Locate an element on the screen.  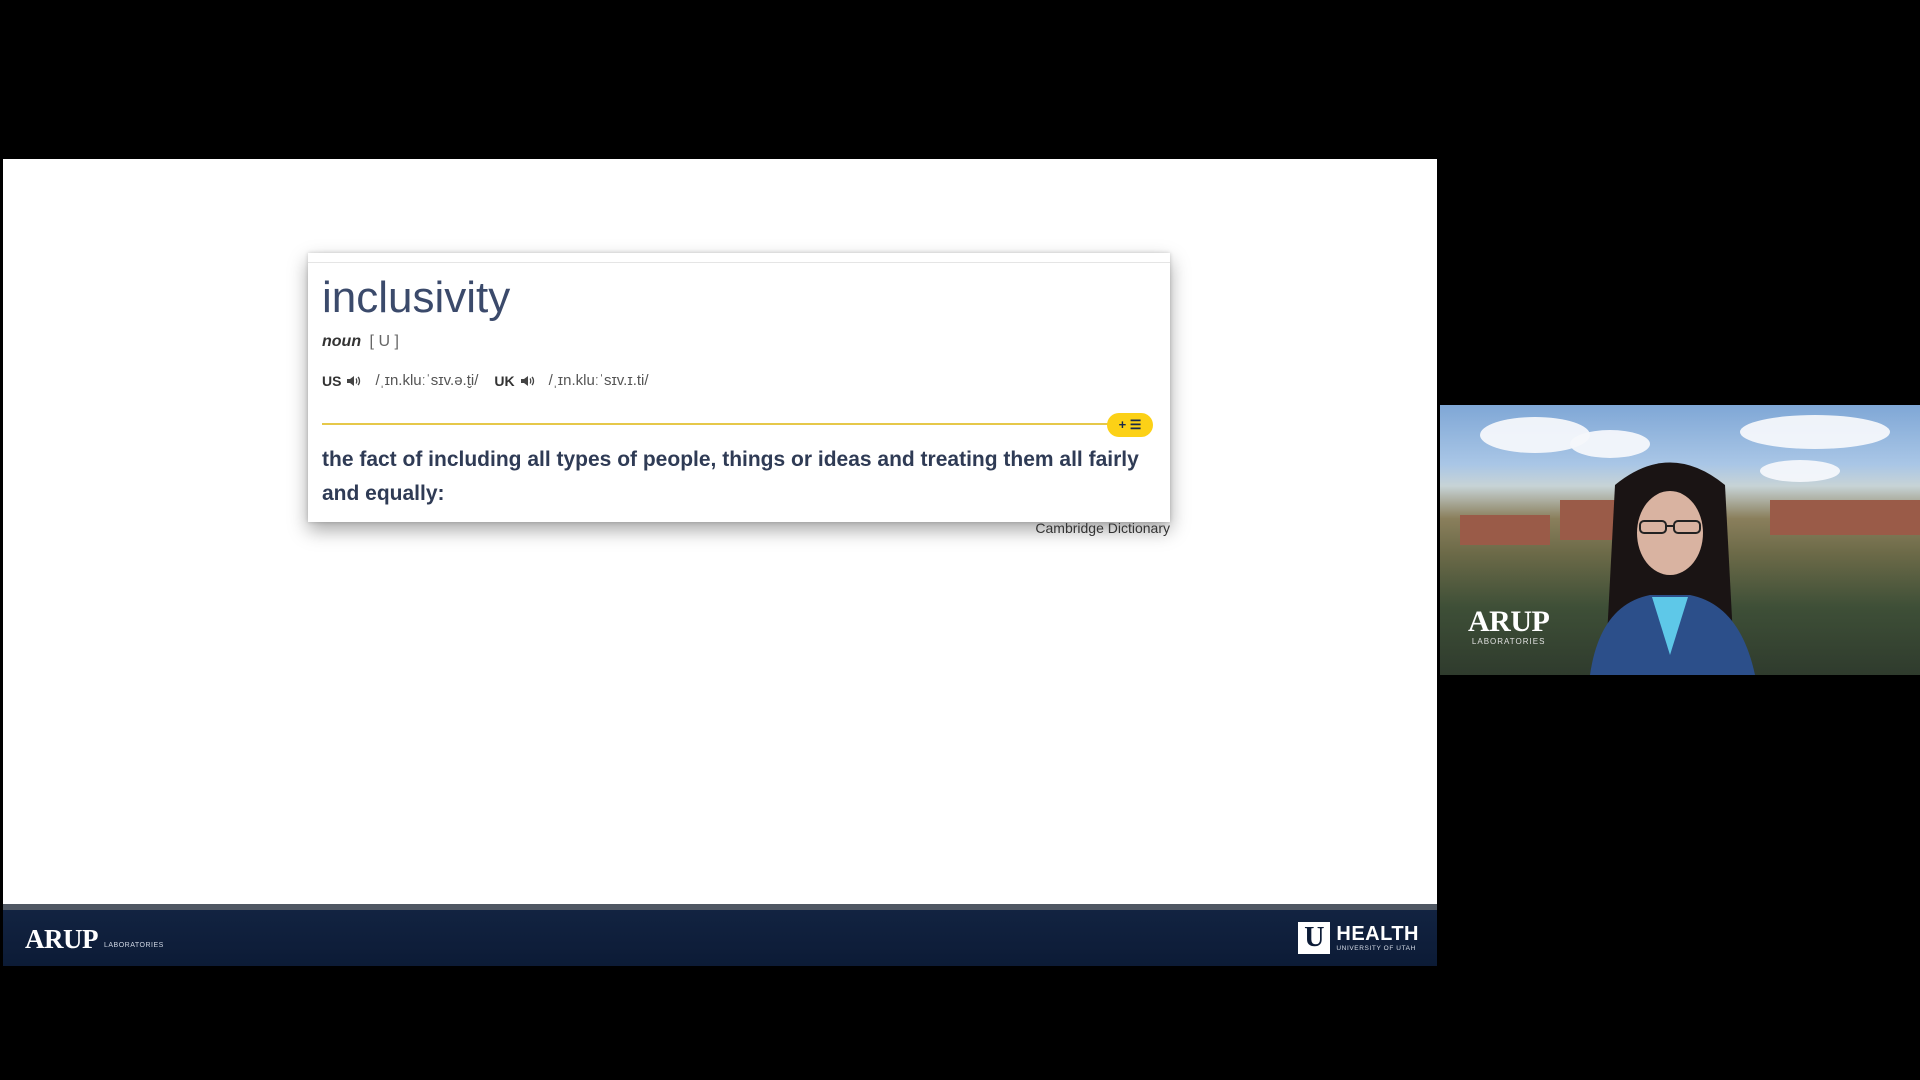
webcam-logo-sub: LABORATORIES is located at coordinates (1508, 641).